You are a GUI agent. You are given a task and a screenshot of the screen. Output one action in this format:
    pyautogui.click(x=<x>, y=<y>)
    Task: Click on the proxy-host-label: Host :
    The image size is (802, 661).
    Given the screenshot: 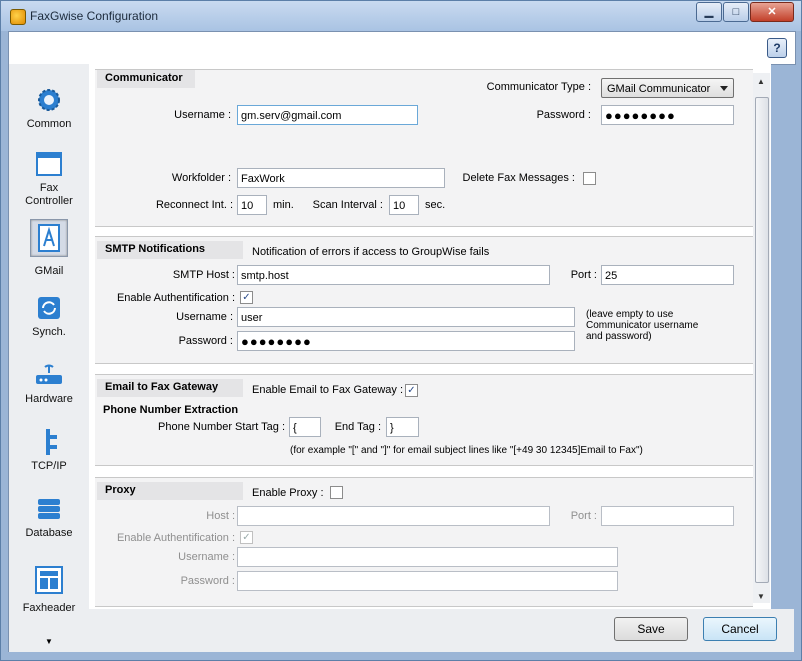 What is the action you would take?
    pyautogui.click(x=220, y=516)
    